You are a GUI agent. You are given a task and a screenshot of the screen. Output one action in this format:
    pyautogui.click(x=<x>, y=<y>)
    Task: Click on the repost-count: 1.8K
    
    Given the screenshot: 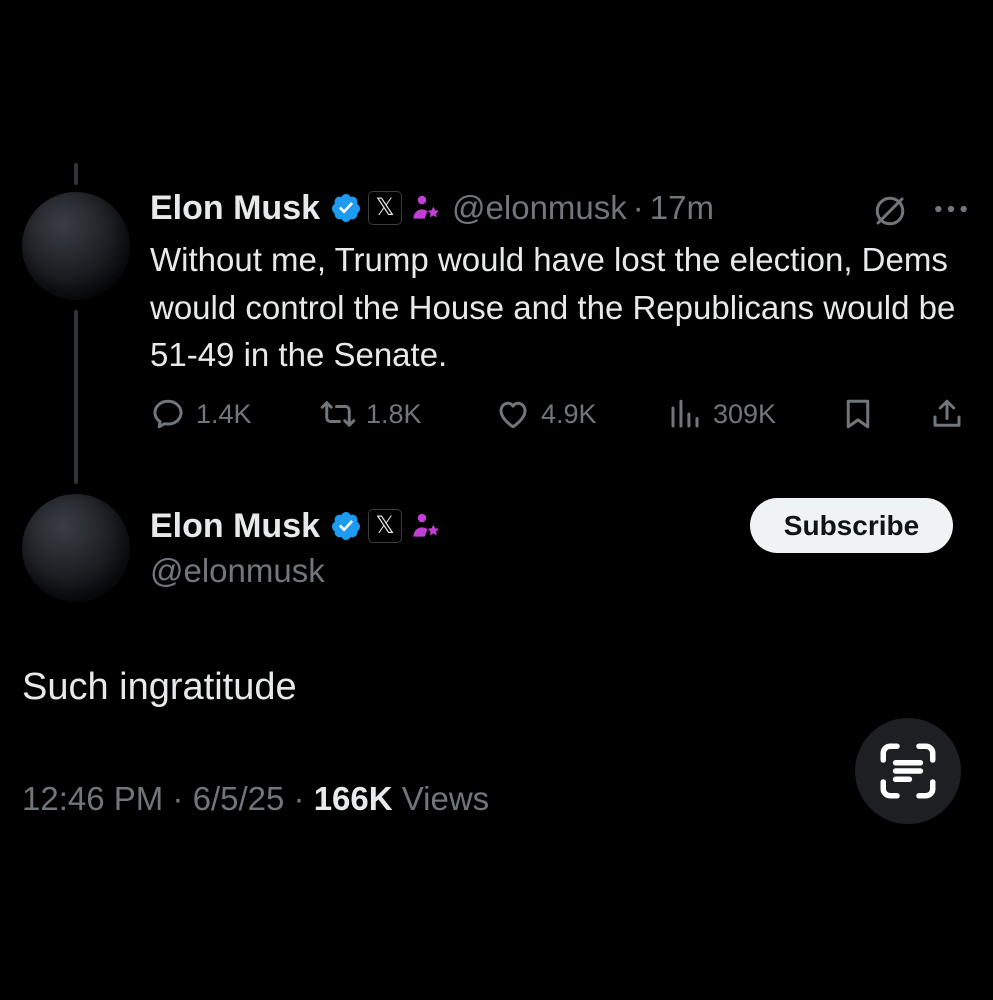 What is the action you would take?
    pyautogui.click(x=394, y=413)
    